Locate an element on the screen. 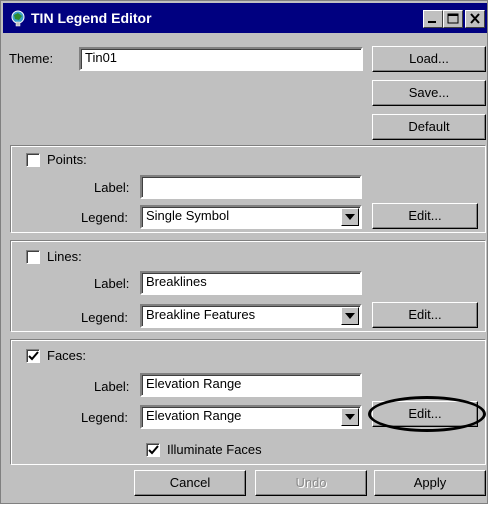 This screenshot has width=490, height=506. points-label-caption: Label: is located at coordinates (112, 187).